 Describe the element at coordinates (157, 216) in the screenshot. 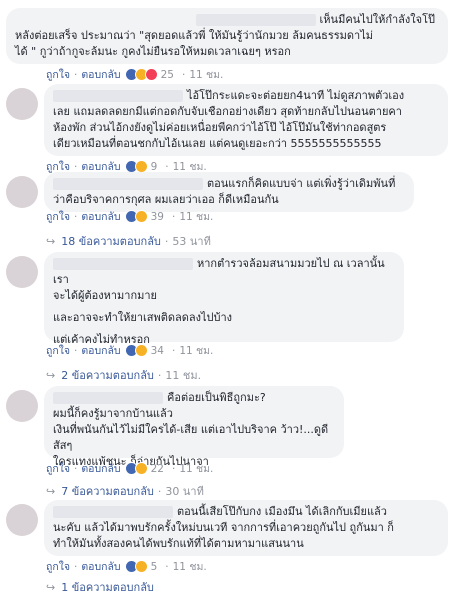

I see `reaction-count: 39` at that location.